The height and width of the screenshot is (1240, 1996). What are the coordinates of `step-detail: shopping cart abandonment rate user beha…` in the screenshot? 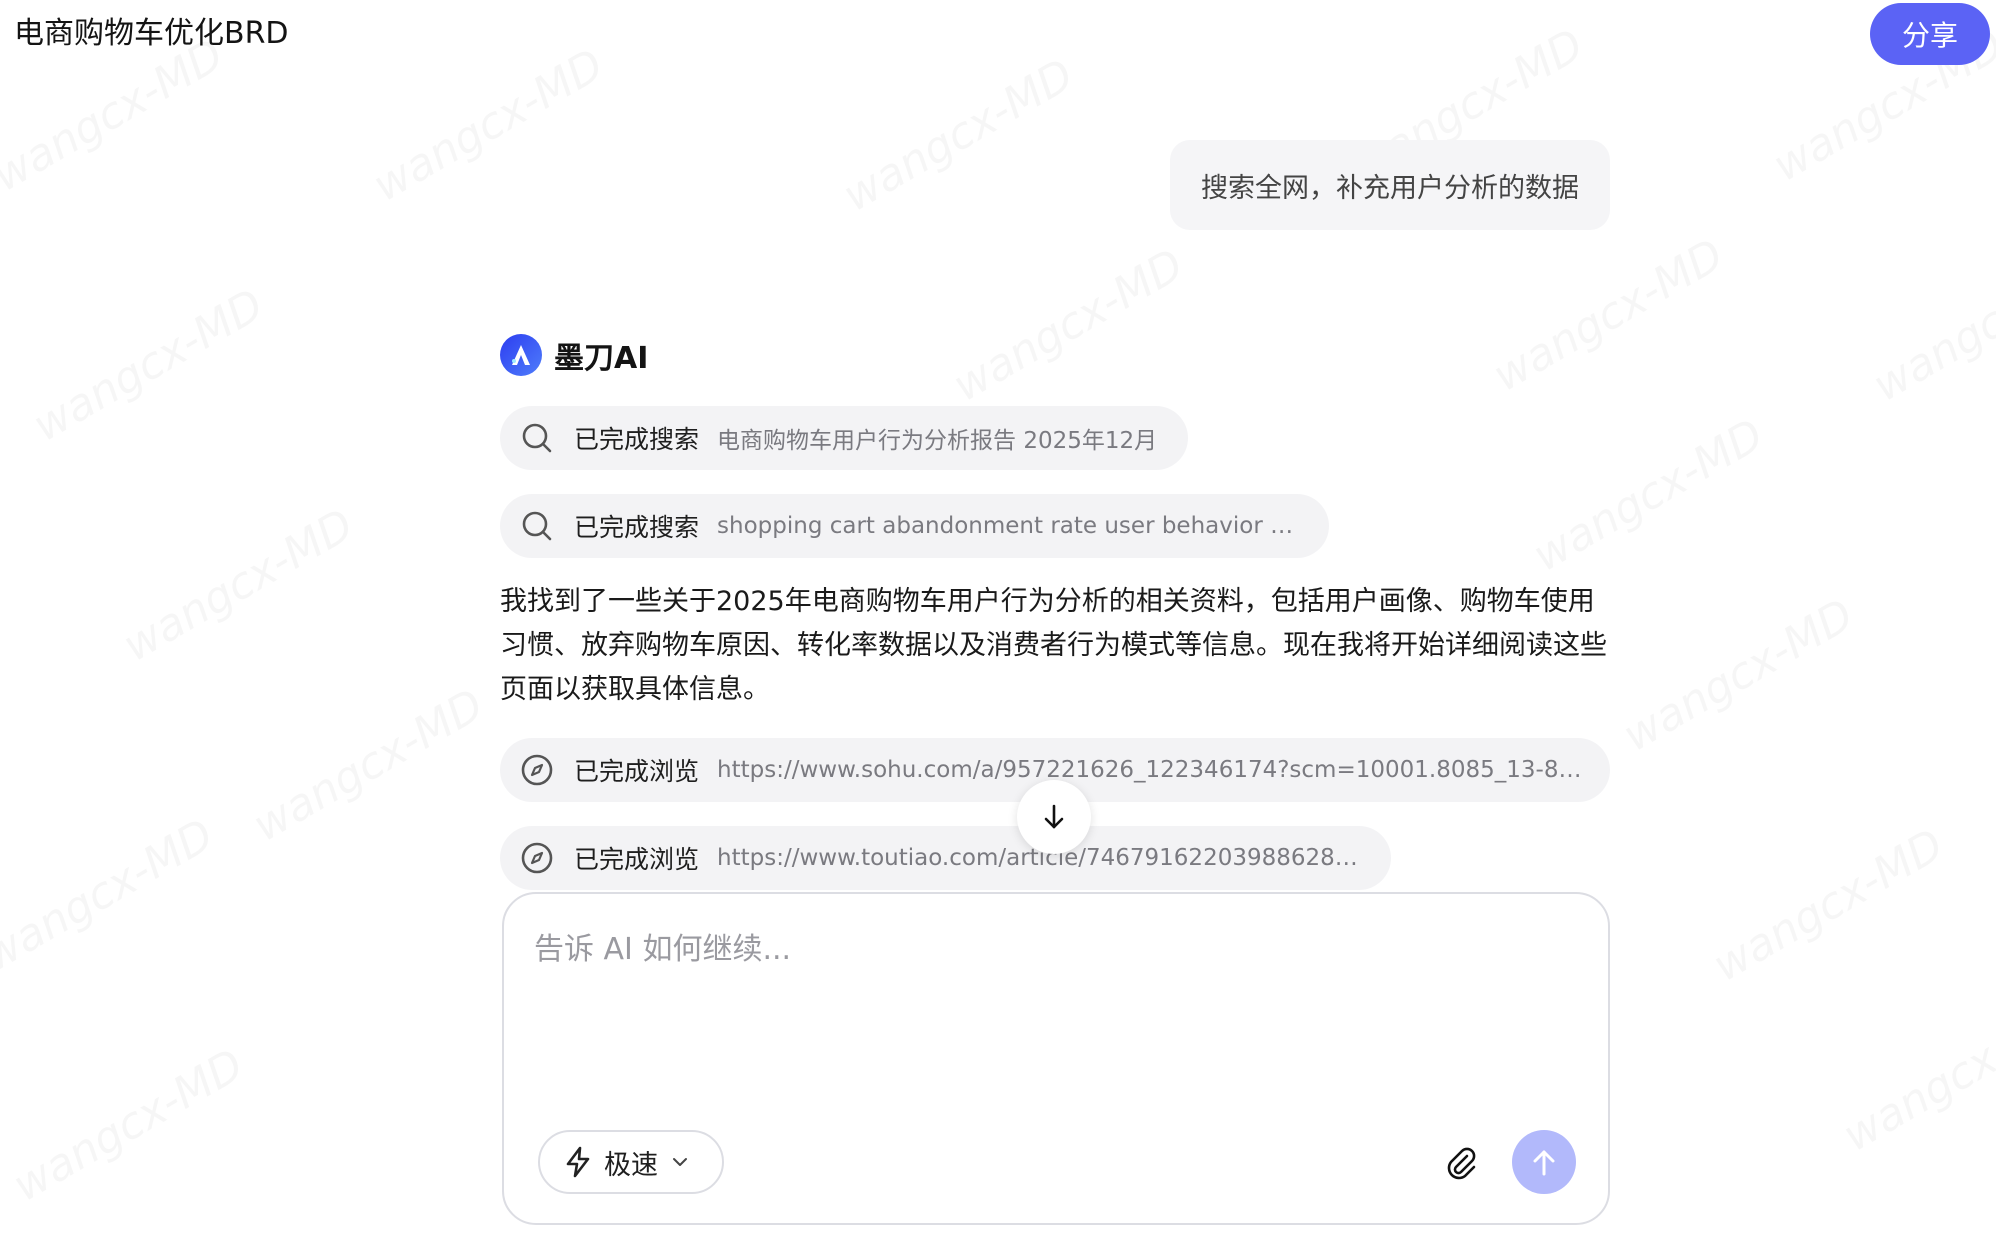 It's located at (1012, 526).